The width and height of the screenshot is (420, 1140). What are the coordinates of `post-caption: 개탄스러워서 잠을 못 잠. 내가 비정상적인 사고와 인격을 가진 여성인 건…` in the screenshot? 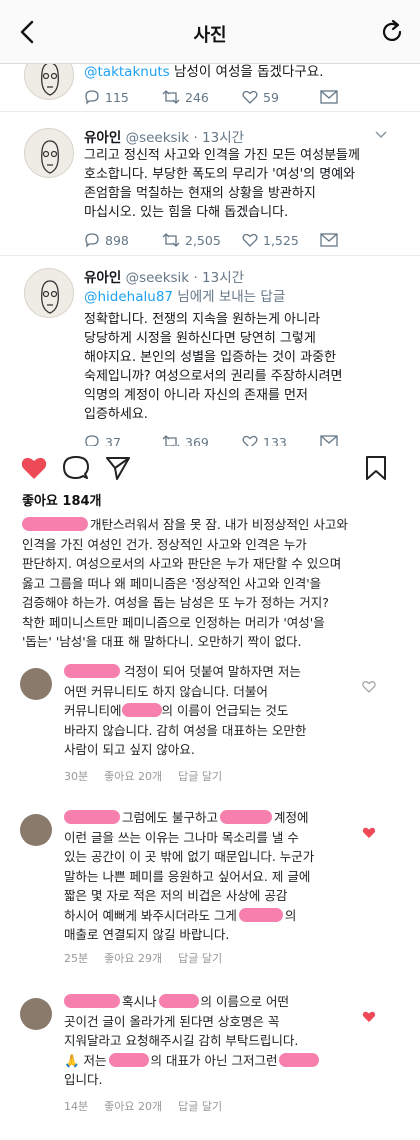 It's located at (185, 583).